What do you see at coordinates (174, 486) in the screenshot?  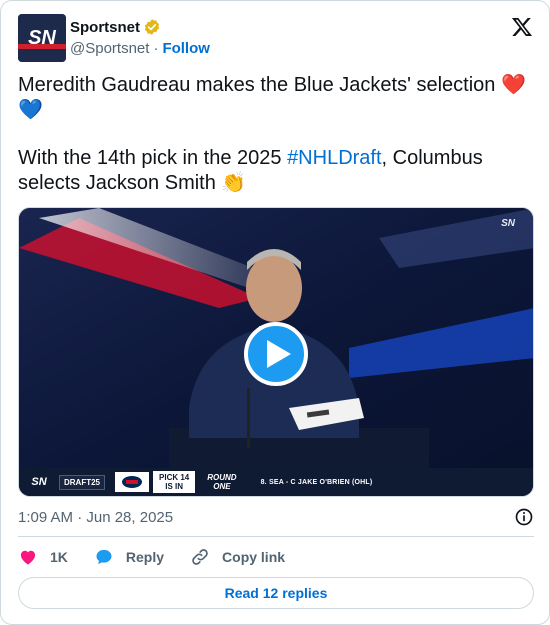 I see `ticker-pick-in: IS IN` at bounding box center [174, 486].